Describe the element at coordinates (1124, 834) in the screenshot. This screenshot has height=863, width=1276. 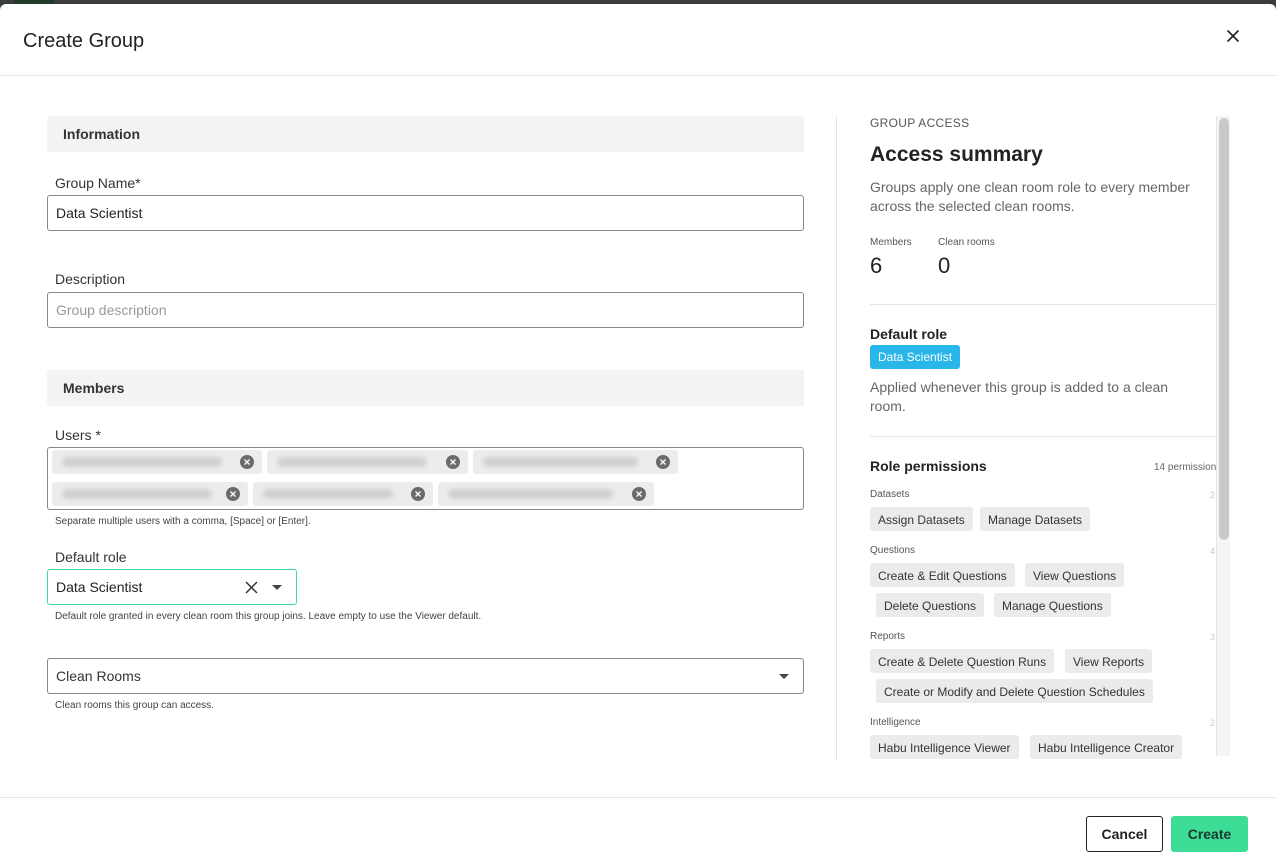
I see `cancel-button: Cancel` at that location.